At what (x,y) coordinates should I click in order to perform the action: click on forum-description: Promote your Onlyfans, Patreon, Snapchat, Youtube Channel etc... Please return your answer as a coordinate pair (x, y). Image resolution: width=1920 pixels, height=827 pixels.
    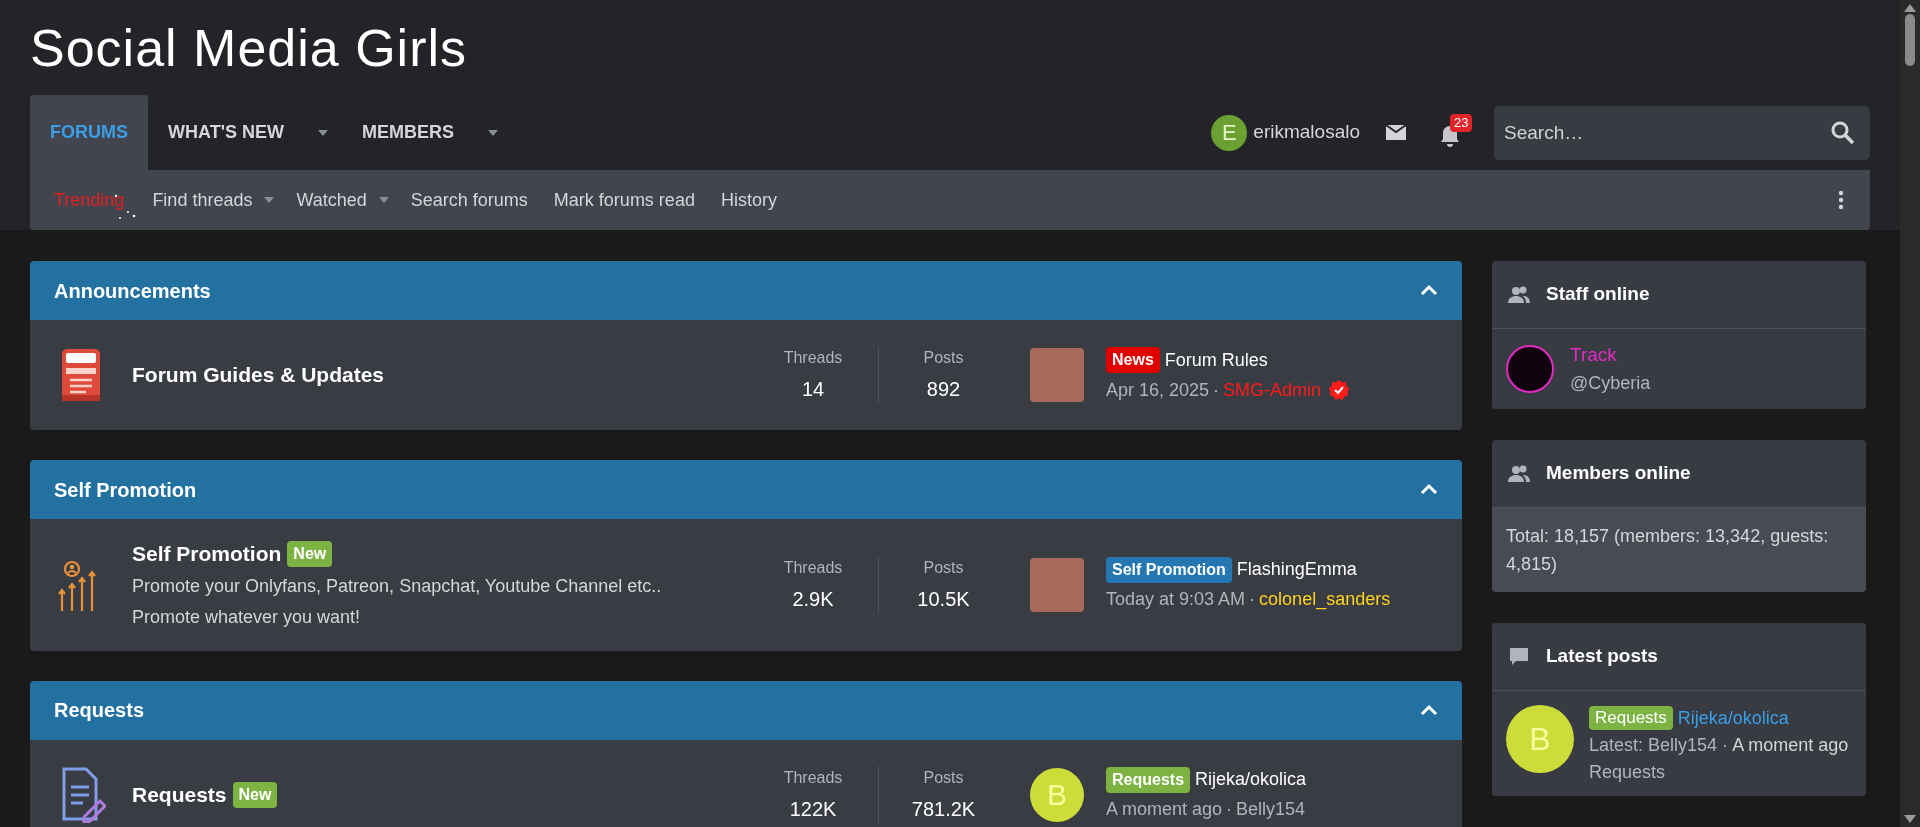
    Looking at the image, I should click on (397, 586).